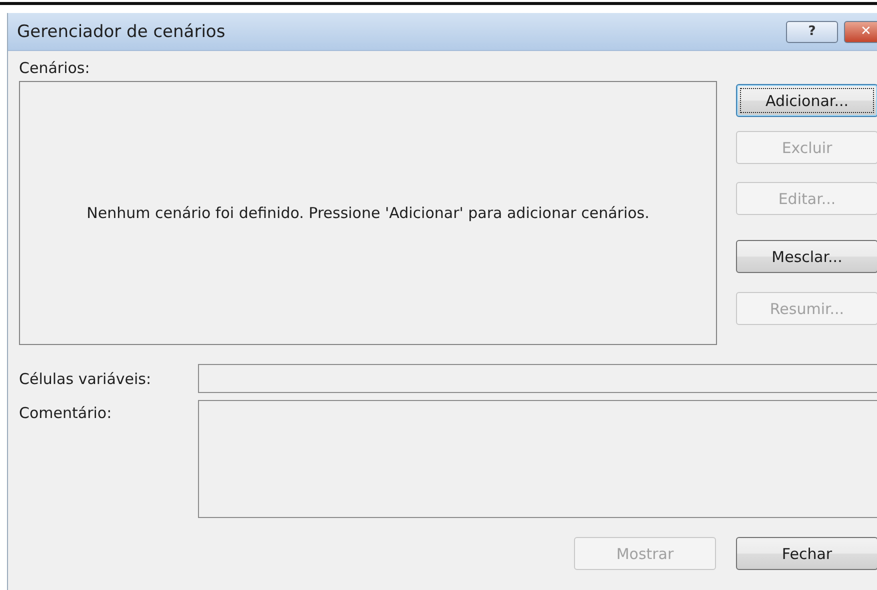 This screenshot has height=590, width=877. Describe the element at coordinates (537, 378) in the screenshot. I see `changing-cells-field` at that location.